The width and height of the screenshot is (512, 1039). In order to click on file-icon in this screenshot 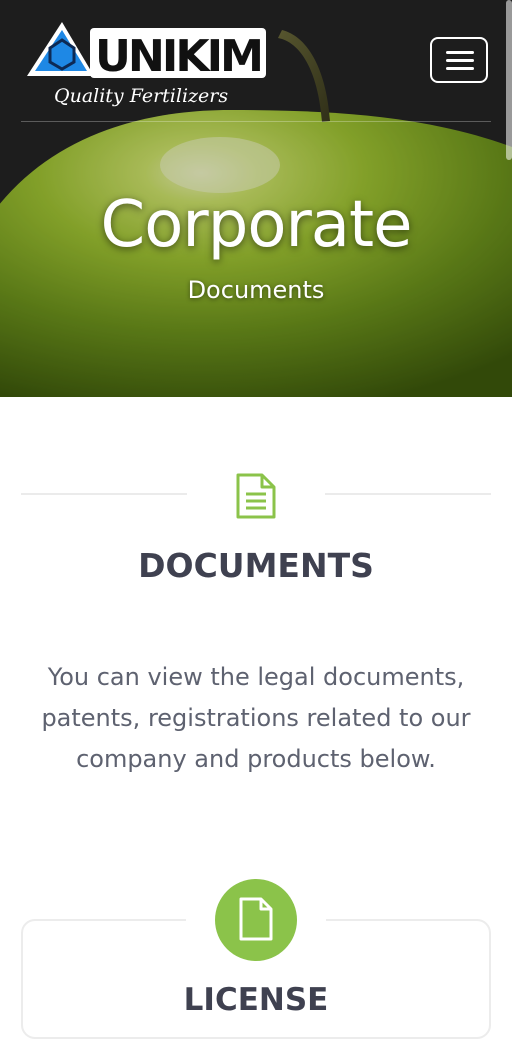, I will do `click(256, 919)`.